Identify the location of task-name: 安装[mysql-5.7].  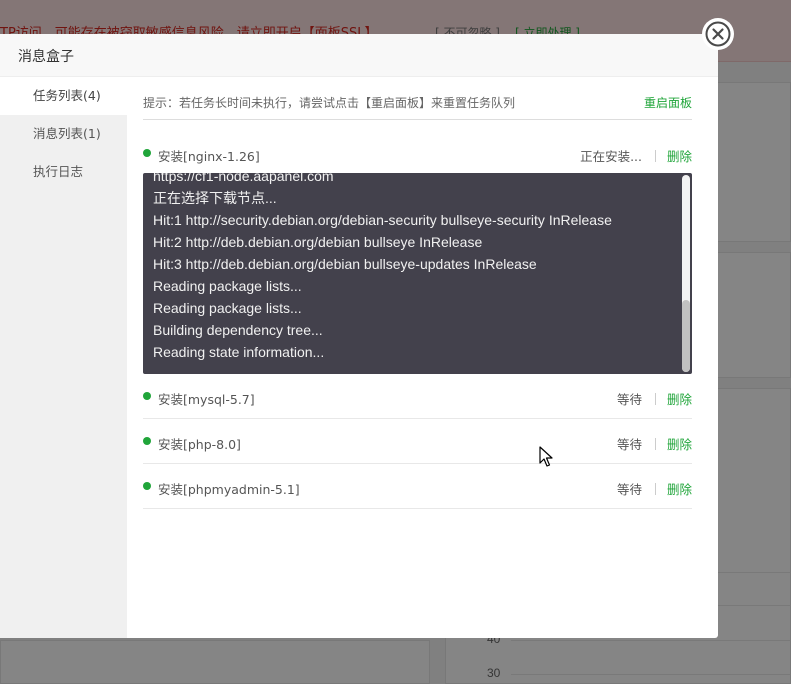
(206, 399).